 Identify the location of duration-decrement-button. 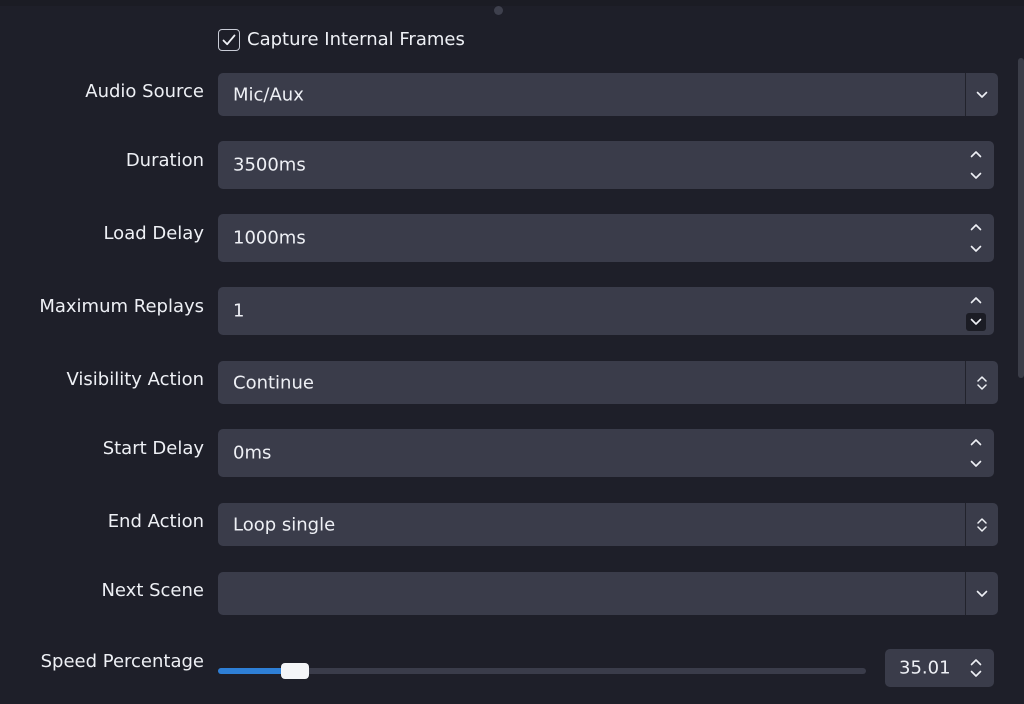
(976, 176).